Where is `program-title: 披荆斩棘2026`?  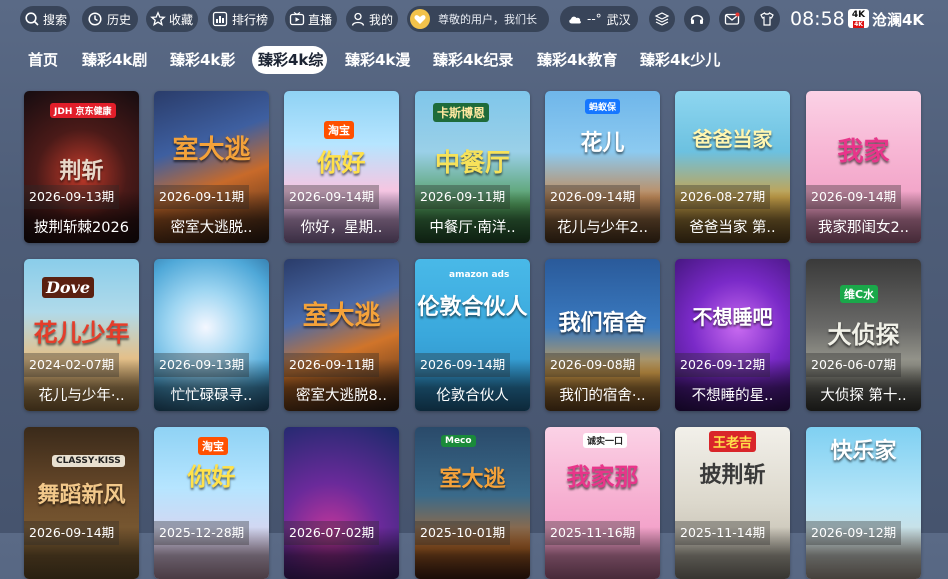 program-title: 披荆斩棘2026 is located at coordinates (81, 228).